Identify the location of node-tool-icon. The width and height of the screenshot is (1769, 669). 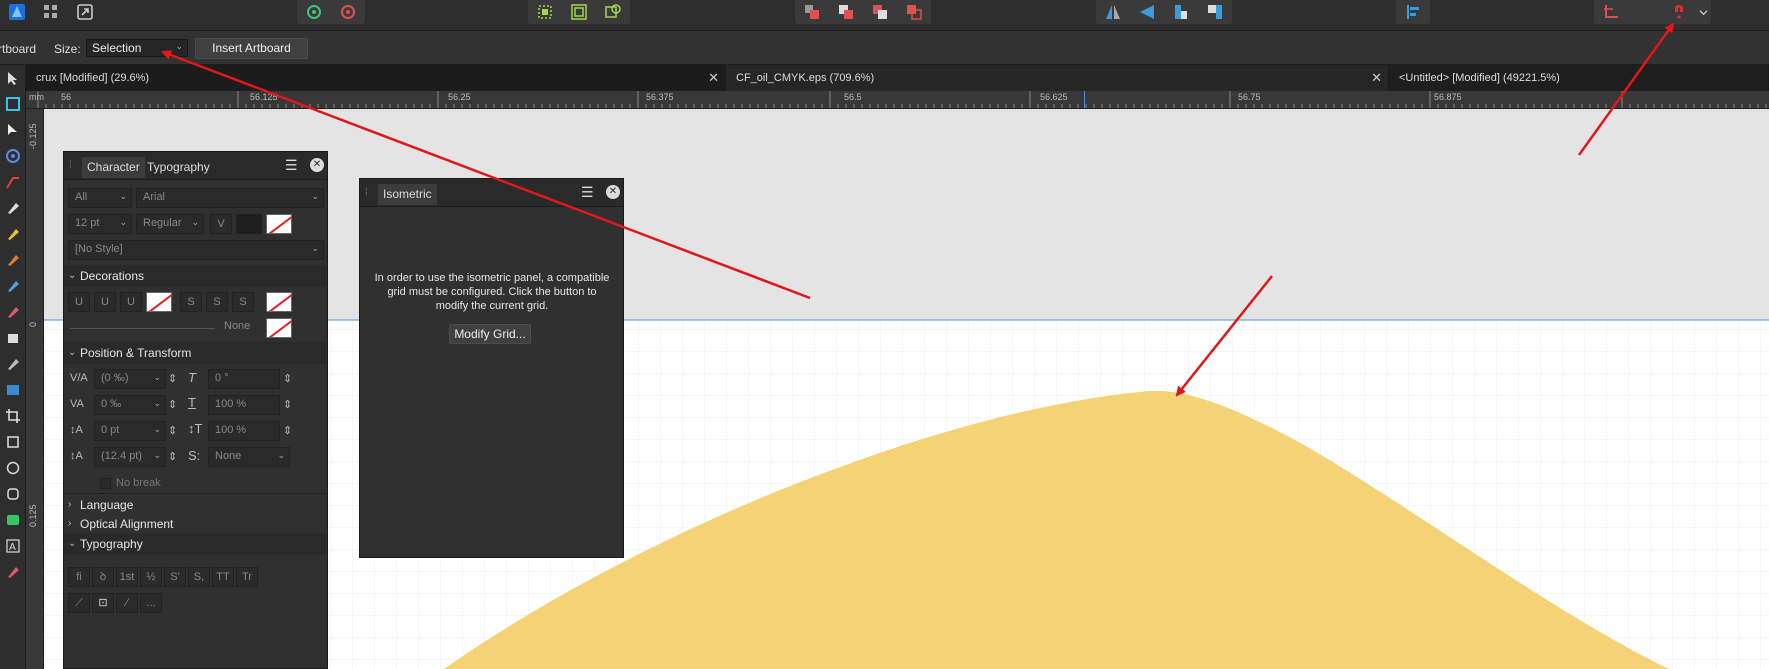
(13, 130).